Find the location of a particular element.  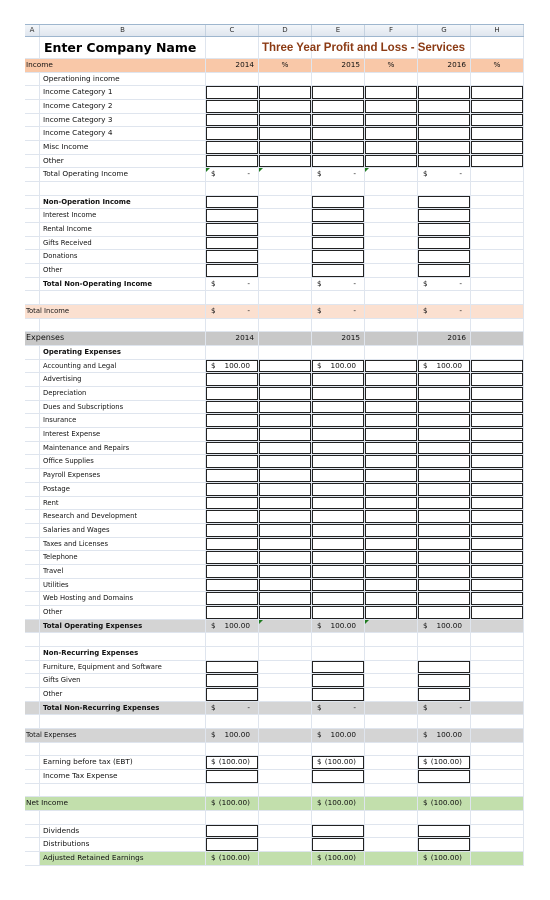

expense-item-label: Web Hosting and Domains is located at coordinates (123, 599).